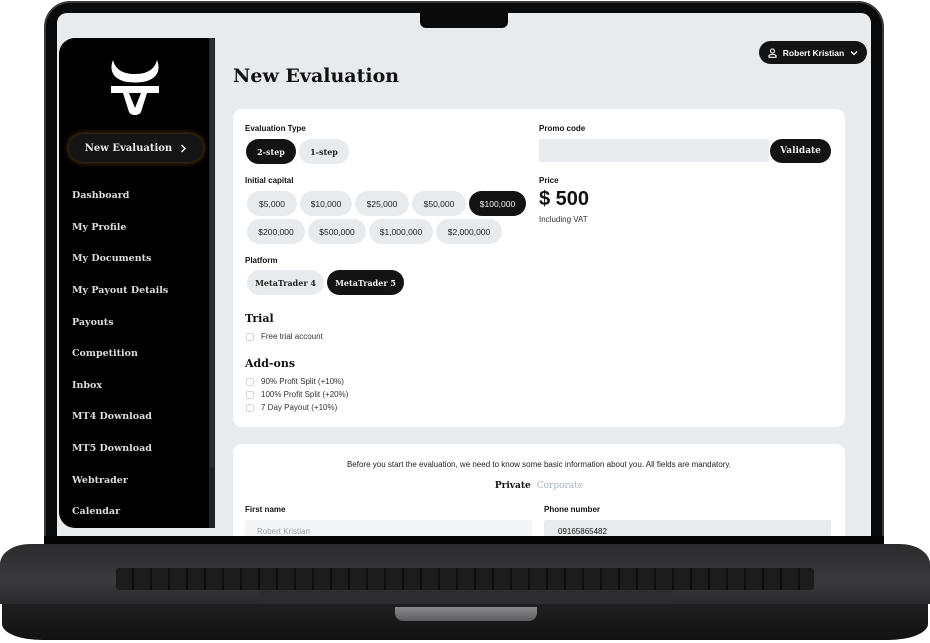 This screenshot has height=643, width=930. Describe the element at coordinates (687, 528) in the screenshot. I see `phone-number-input: 09165865482` at that location.